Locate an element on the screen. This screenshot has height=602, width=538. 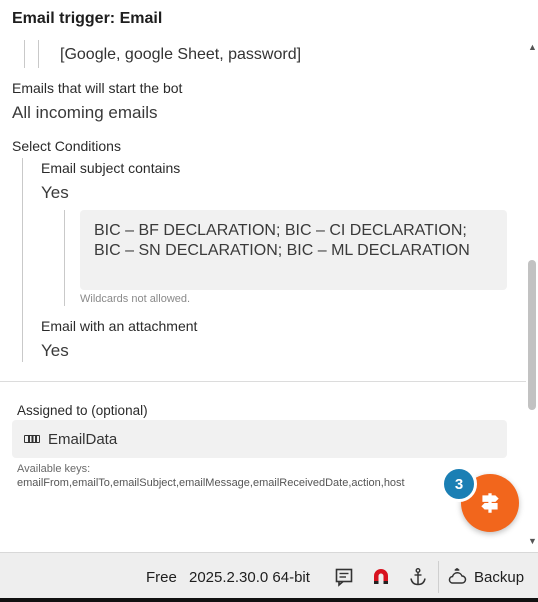
backup-button: Backup is located at coordinates (499, 577).